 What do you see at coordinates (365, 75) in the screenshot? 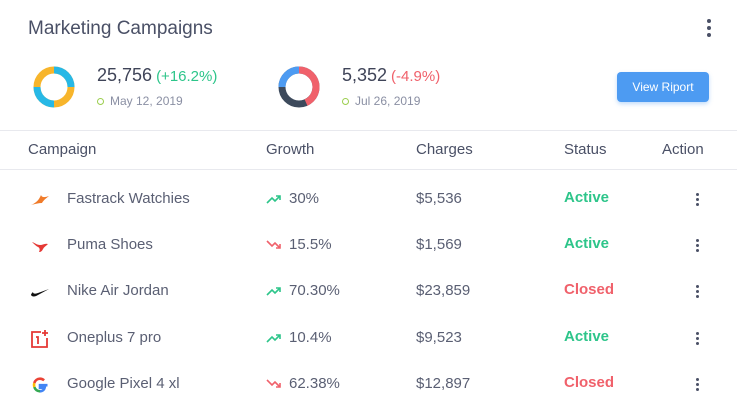
I see `stat-value: 5,352` at bounding box center [365, 75].